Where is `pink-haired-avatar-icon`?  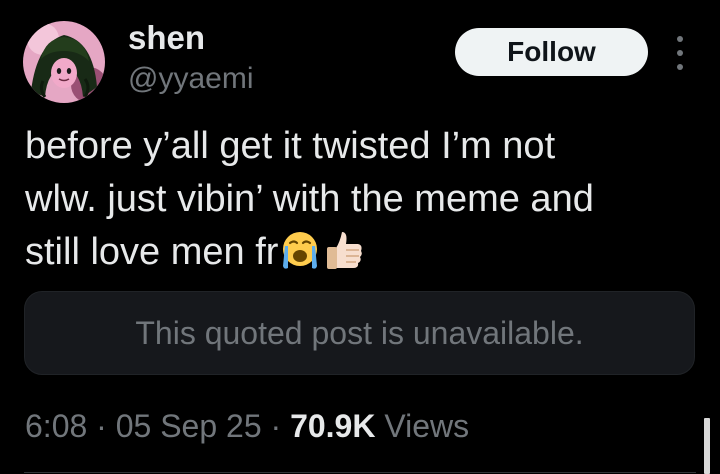 pink-haired-avatar-icon is located at coordinates (64, 62).